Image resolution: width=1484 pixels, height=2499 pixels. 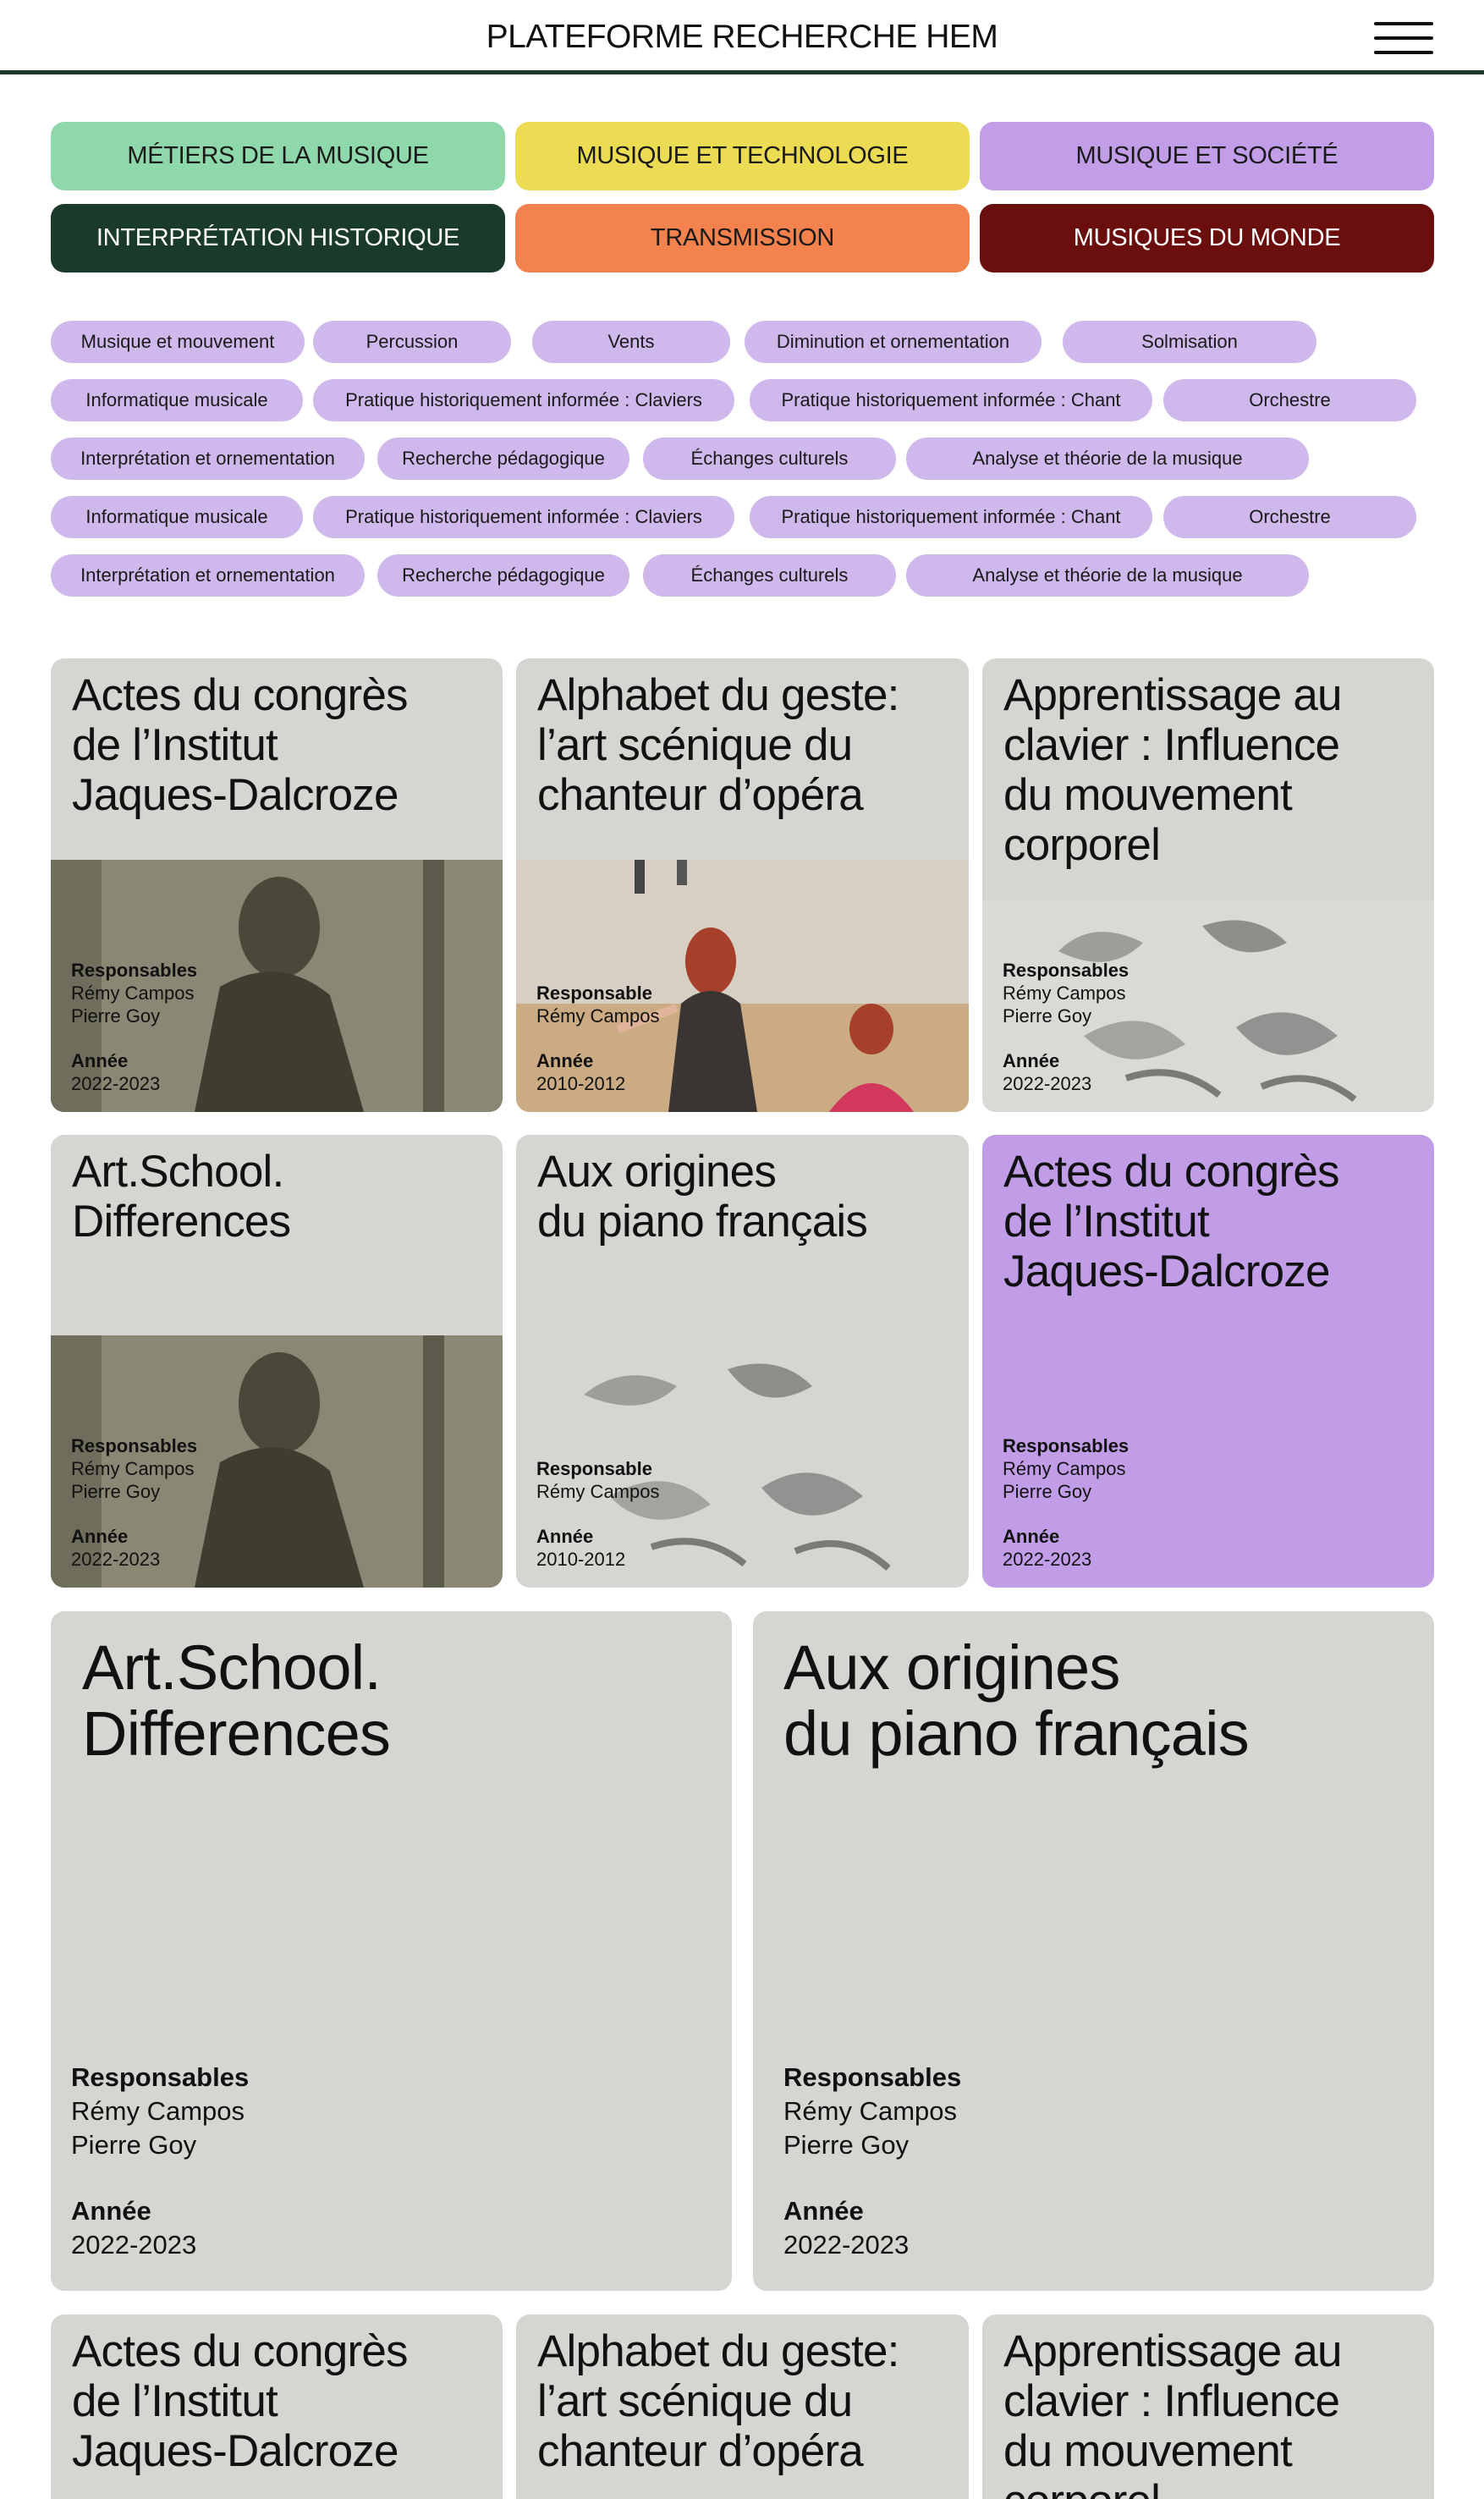 I want to click on site-title: PLATEFORME RECHERCHE HEM, so click(x=742, y=37).